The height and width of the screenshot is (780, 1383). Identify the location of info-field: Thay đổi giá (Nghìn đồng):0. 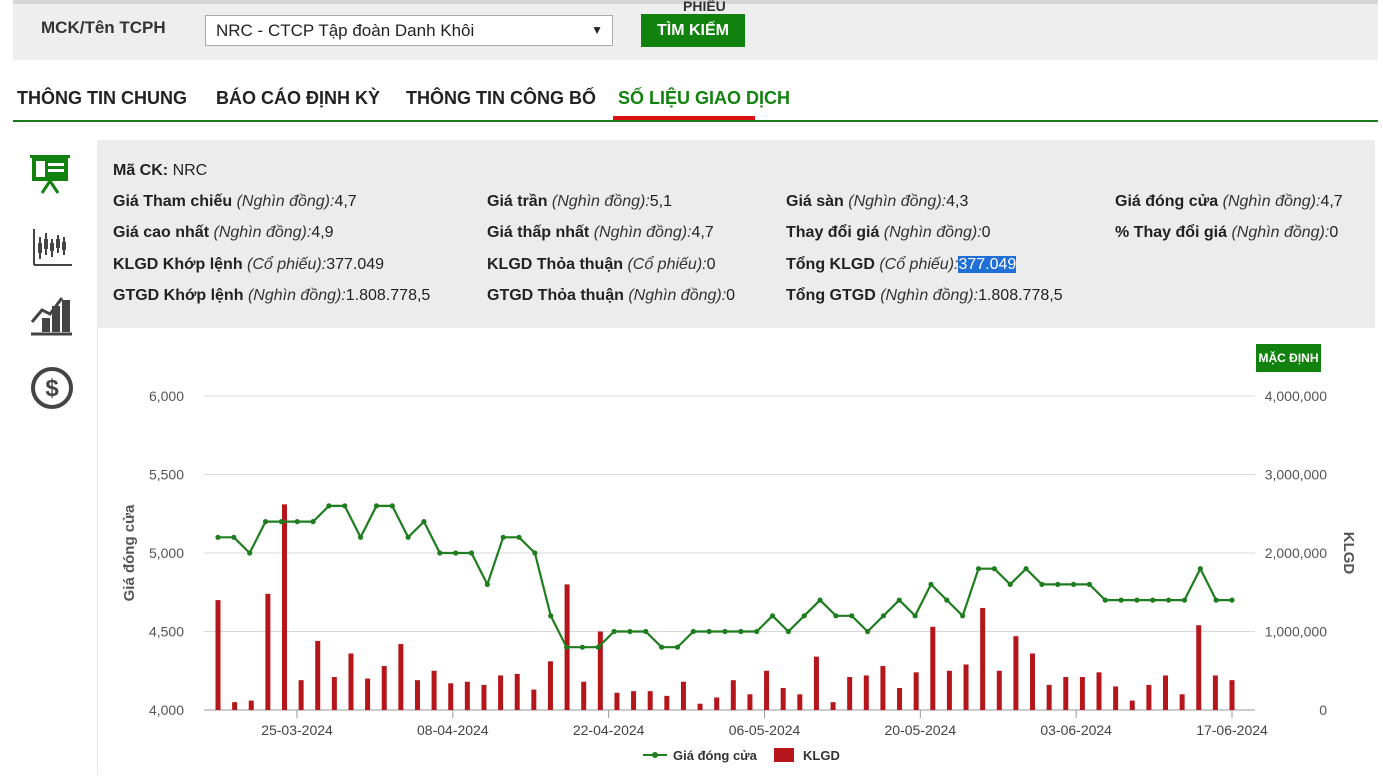
(888, 232).